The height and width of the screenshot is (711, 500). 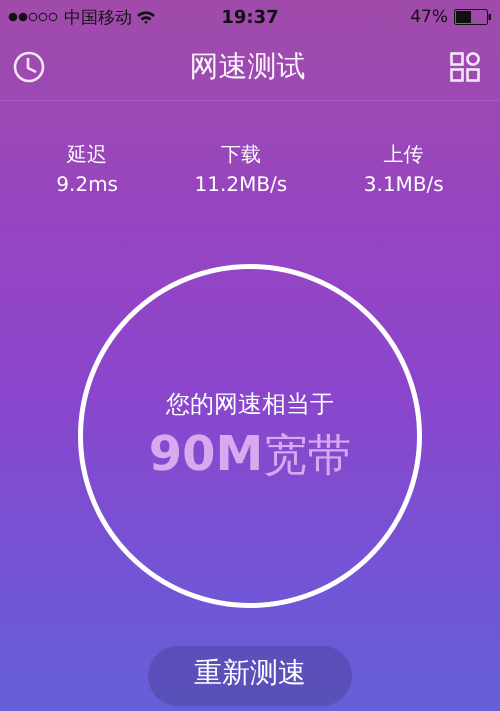 I want to click on signal-icon, so click(x=34, y=17).